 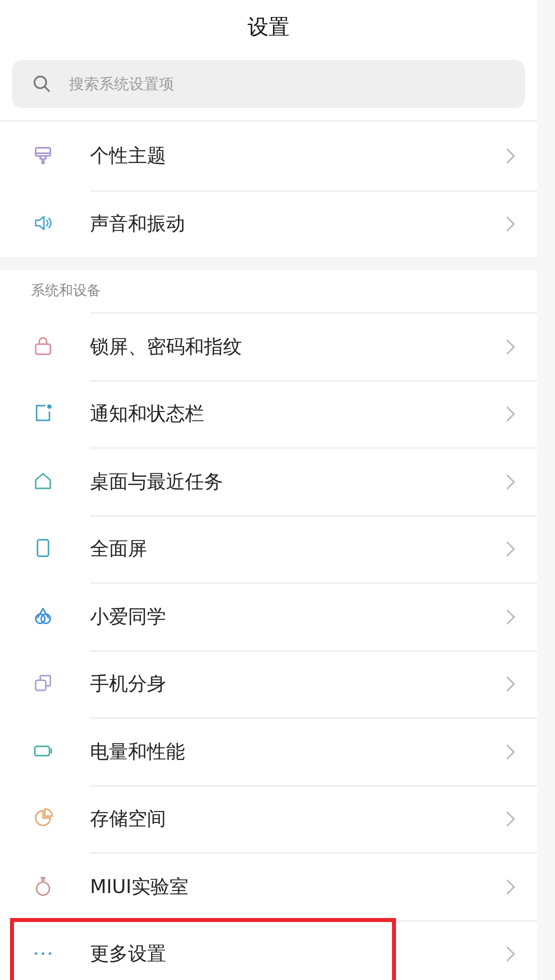 What do you see at coordinates (137, 224) in the screenshot?
I see `item-label: 声音和振动` at bounding box center [137, 224].